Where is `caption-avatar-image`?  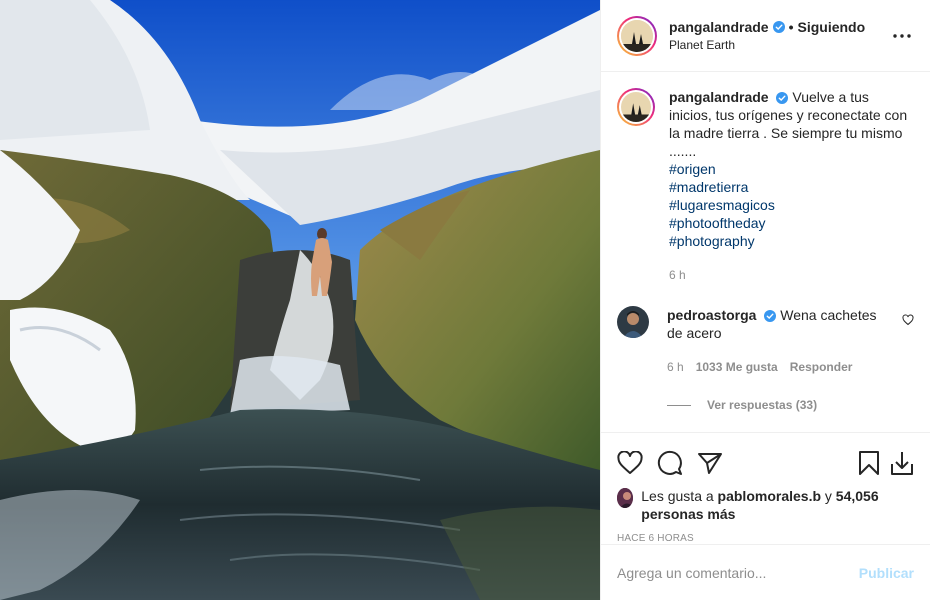 caption-avatar-image is located at coordinates (636, 107).